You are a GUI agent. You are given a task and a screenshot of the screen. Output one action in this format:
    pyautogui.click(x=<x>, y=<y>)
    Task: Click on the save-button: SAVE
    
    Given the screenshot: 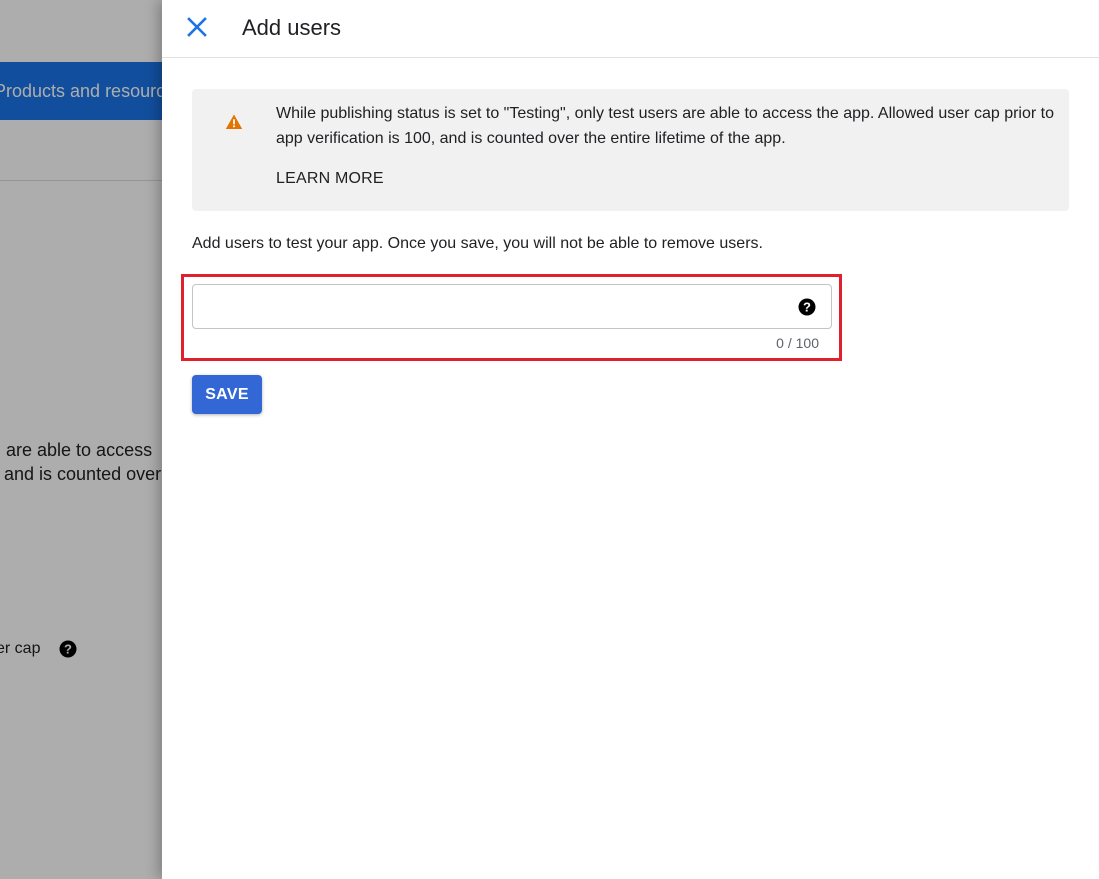 What is the action you would take?
    pyautogui.click(x=227, y=394)
    